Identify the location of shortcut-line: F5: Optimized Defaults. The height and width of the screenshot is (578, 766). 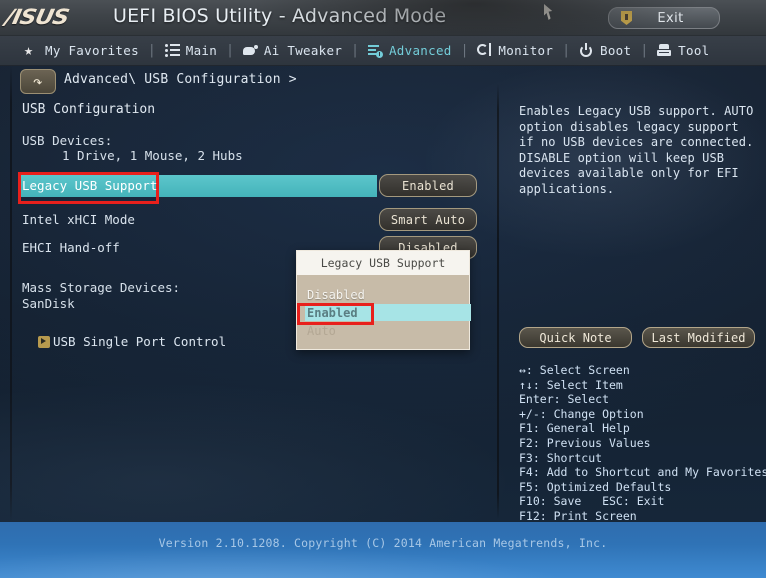
(595, 486).